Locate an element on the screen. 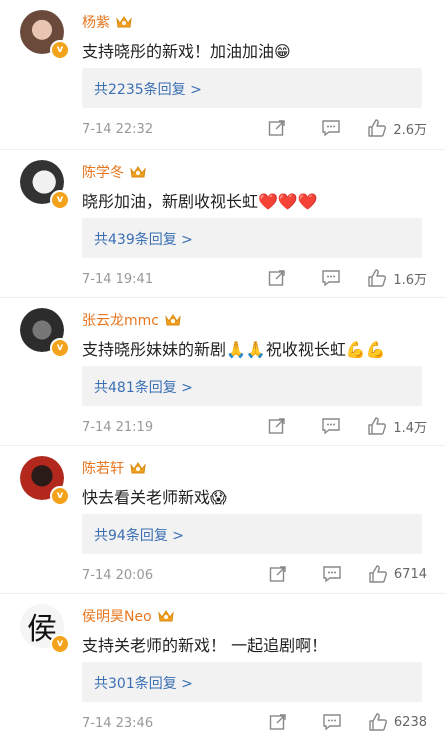 This screenshot has width=445, height=735. comment-text: 支持晓彤的新戏！加油加油😁 is located at coordinates (186, 51).